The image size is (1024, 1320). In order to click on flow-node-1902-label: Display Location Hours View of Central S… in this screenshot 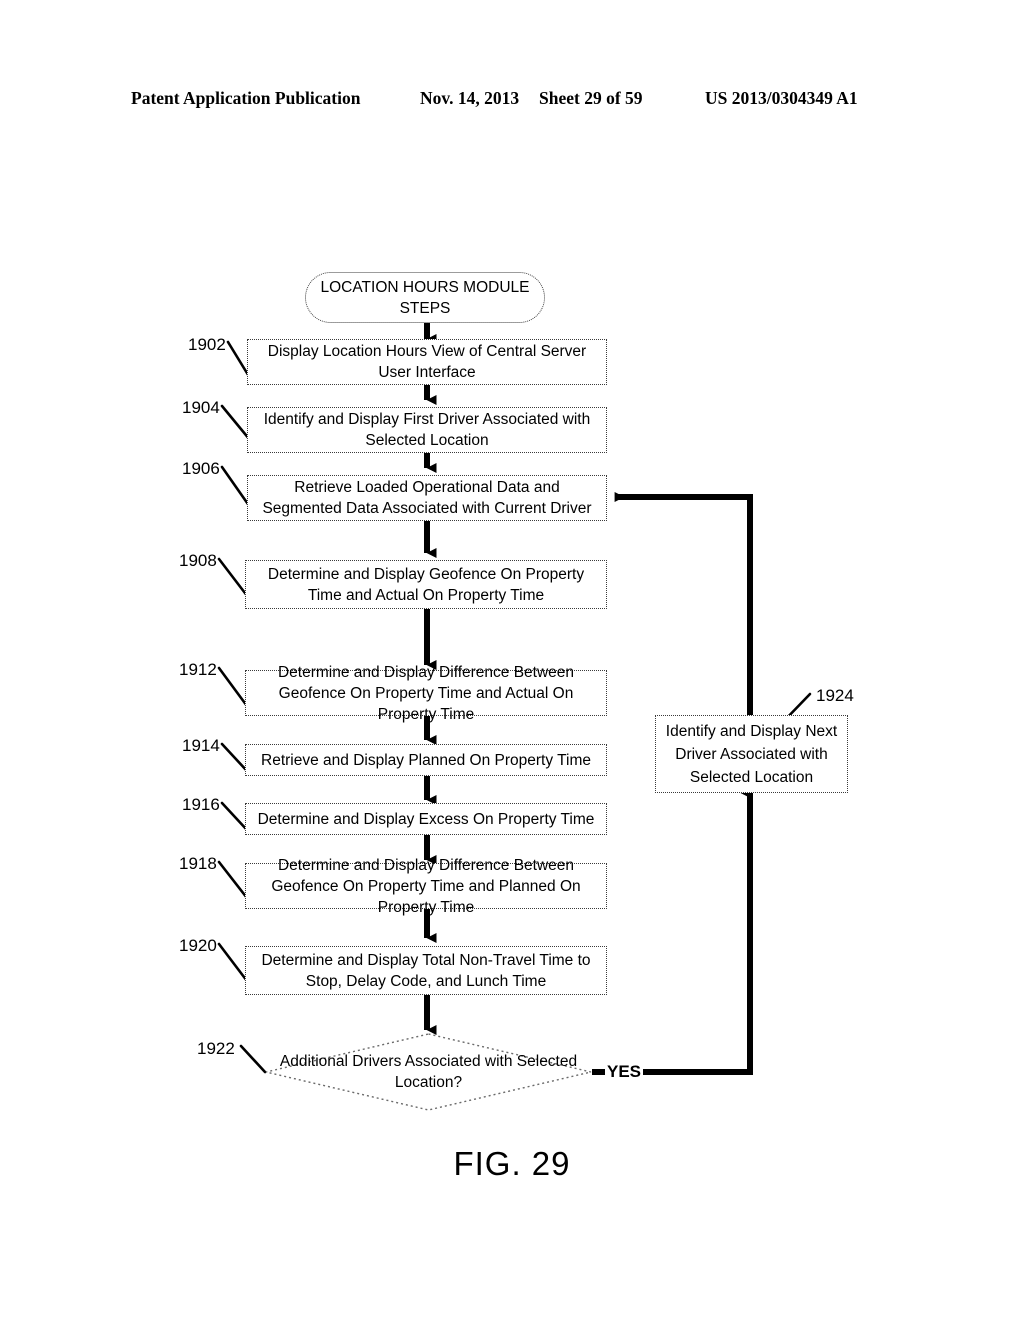, I will do `click(427, 362)`.